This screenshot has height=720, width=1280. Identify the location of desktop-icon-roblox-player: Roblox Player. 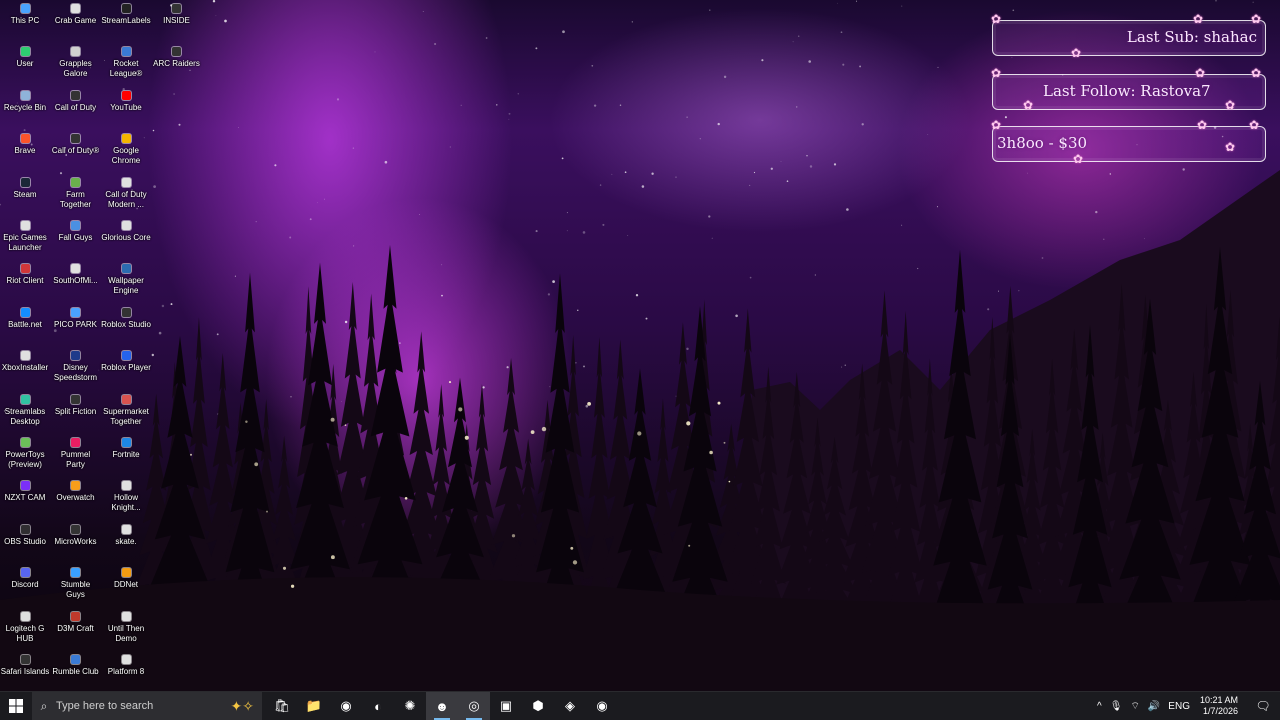
(126, 360).